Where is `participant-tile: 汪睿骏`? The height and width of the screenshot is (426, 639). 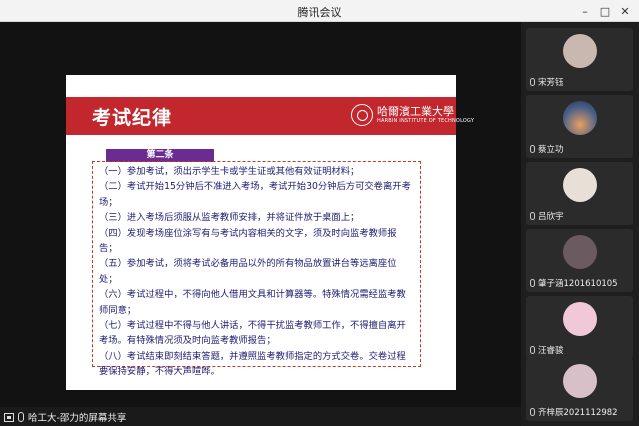
participant-tile: 汪睿骏 is located at coordinates (579, 327).